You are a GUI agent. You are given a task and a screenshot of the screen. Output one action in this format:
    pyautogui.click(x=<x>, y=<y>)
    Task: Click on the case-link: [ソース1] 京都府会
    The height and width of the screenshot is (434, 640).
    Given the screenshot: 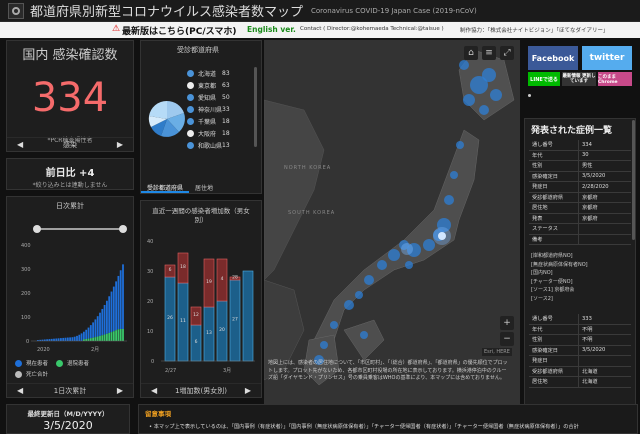 What is the action you would take?
    pyautogui.click(x=559, y=290)
    